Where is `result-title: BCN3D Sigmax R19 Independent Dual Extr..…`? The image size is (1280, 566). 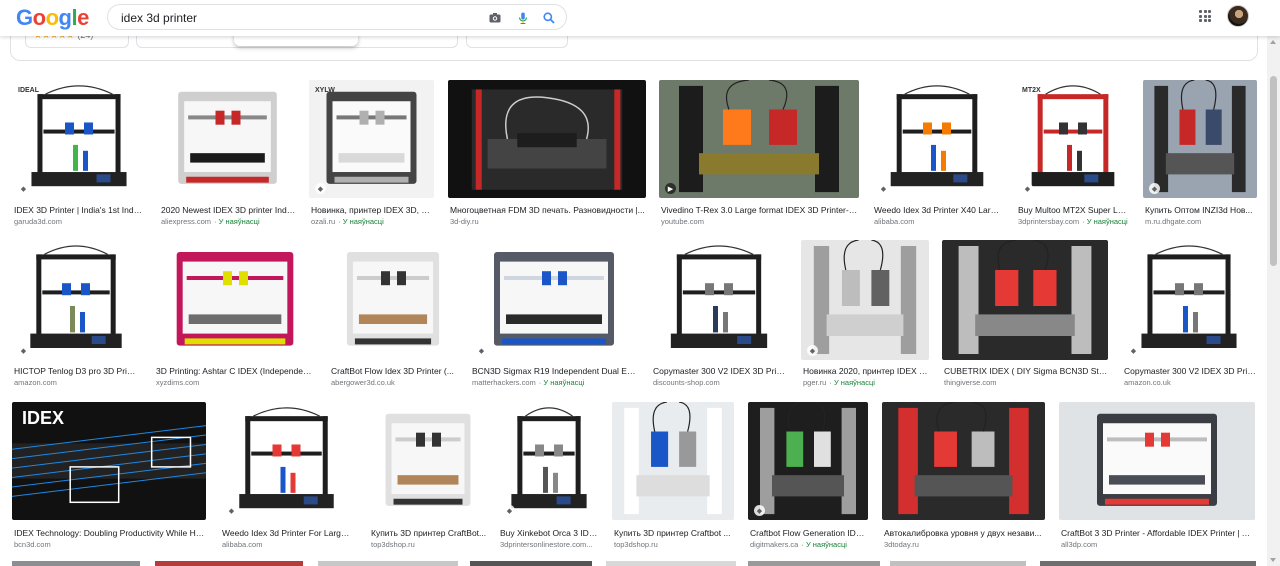 result-title: BCN3D Sigmax R19 Independent Dual Extr..… is located at coordinates (555, 371).